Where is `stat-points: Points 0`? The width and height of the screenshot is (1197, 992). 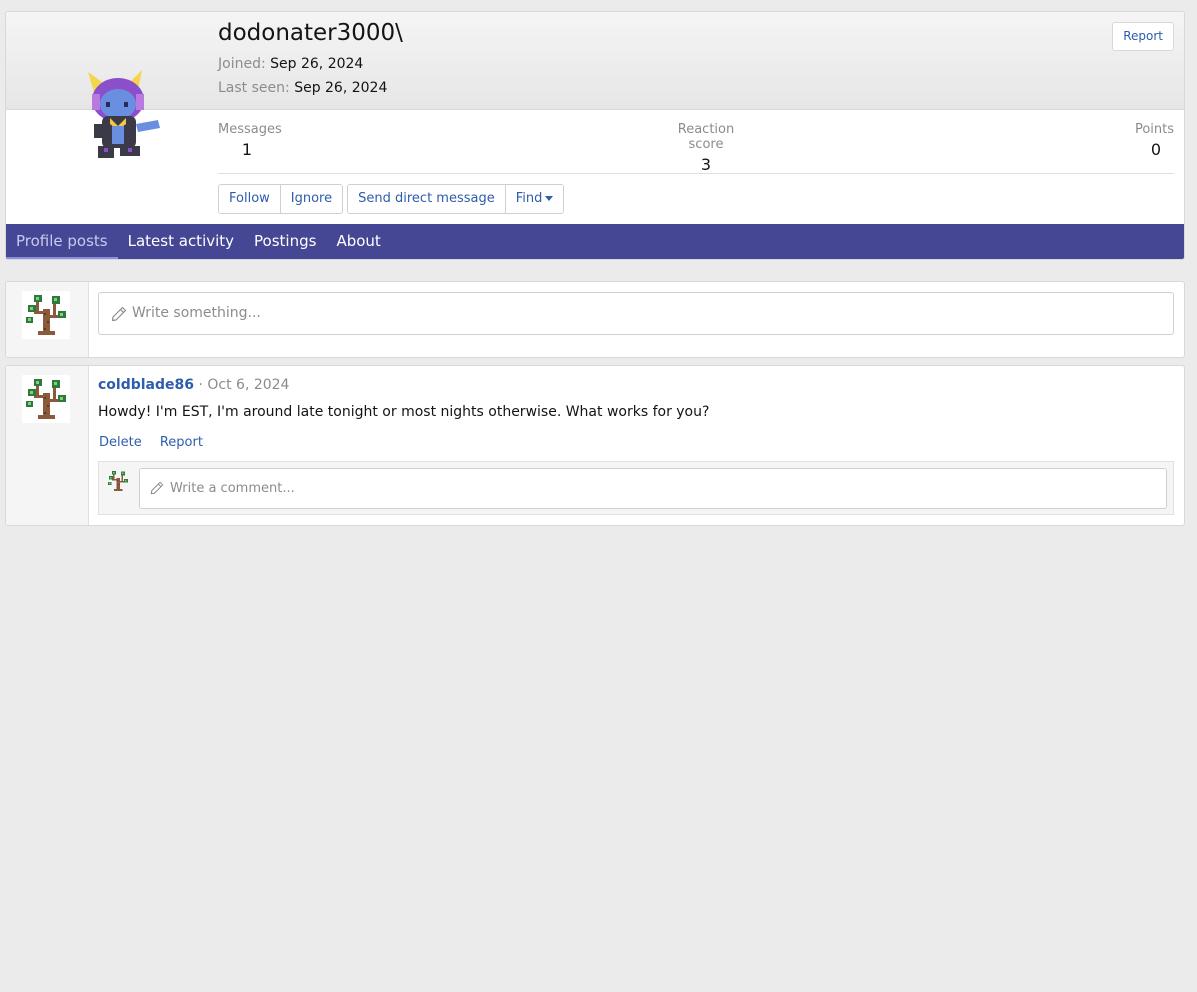
stat-points: Points 0 is located at coordinates (1154, 140).